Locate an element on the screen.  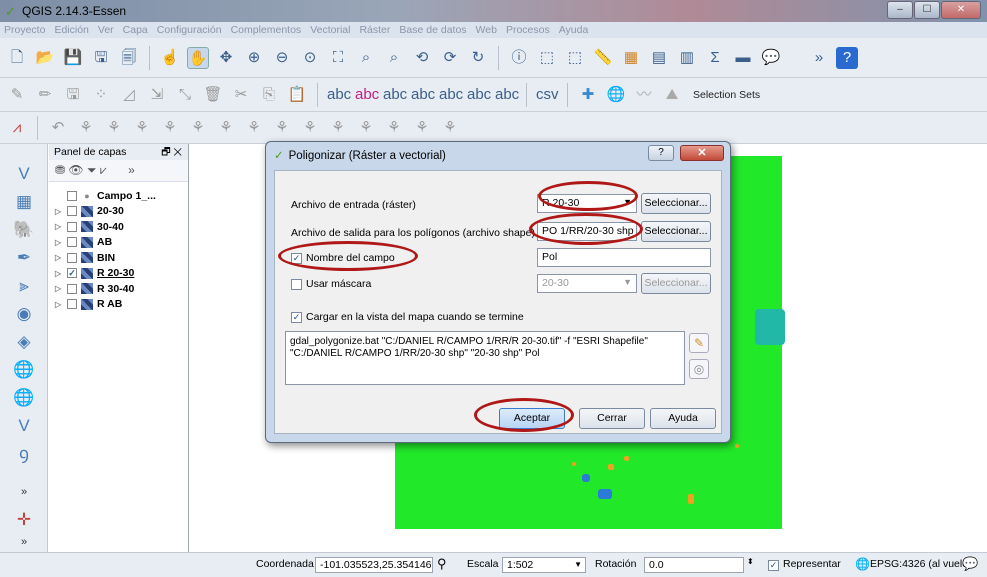
paste-icon: 📋 is located at coordinates (297, 95).